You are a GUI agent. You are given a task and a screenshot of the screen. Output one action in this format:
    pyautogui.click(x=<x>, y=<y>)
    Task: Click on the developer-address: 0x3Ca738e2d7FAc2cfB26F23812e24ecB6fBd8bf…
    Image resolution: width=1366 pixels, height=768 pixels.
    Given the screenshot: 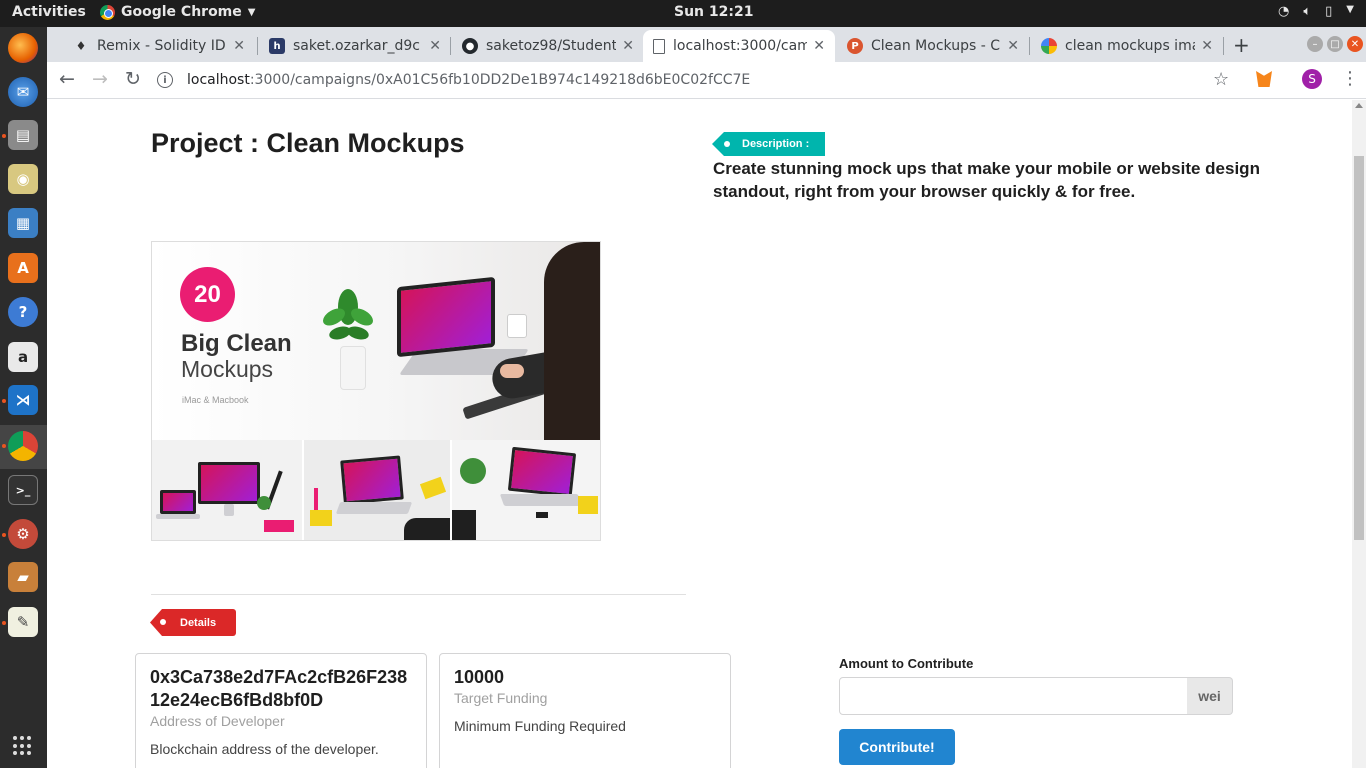 What is the action you would take?
    pyautogui.click(x=279, y=688)
    